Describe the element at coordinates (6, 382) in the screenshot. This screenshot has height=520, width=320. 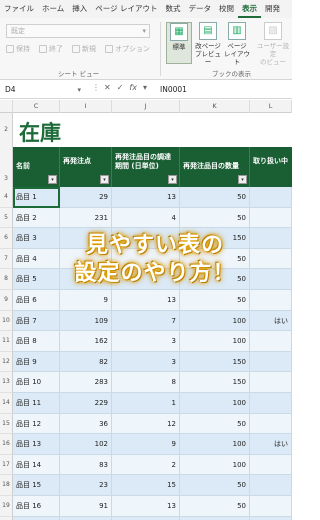
I see `row-header: 13` at that location.